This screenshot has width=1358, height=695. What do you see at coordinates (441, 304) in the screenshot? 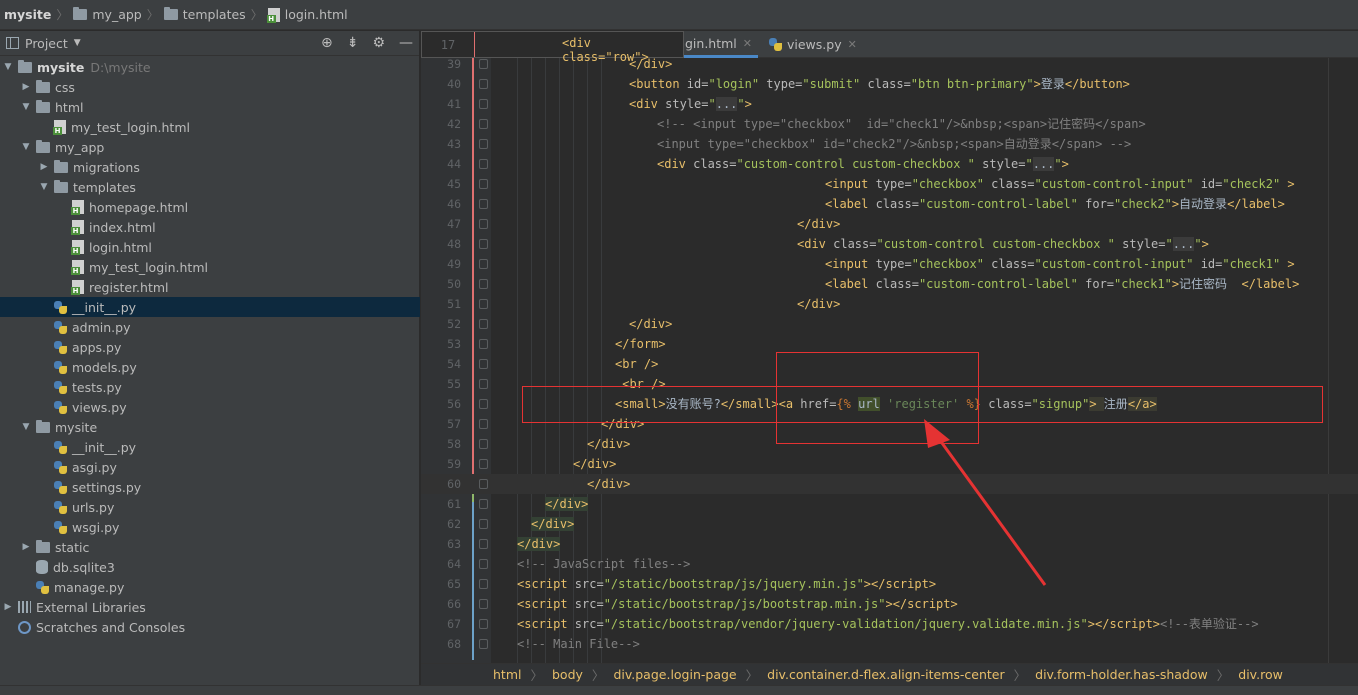
I see `line-number: 51` at bounding box center [441, 304].